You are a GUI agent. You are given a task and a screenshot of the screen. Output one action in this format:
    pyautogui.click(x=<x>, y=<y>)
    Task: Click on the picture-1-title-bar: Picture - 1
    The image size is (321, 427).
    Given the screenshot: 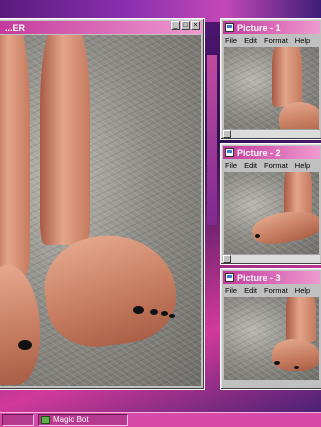 What is the action you would take?
    pyautogui.click(x=271, y=27)
    